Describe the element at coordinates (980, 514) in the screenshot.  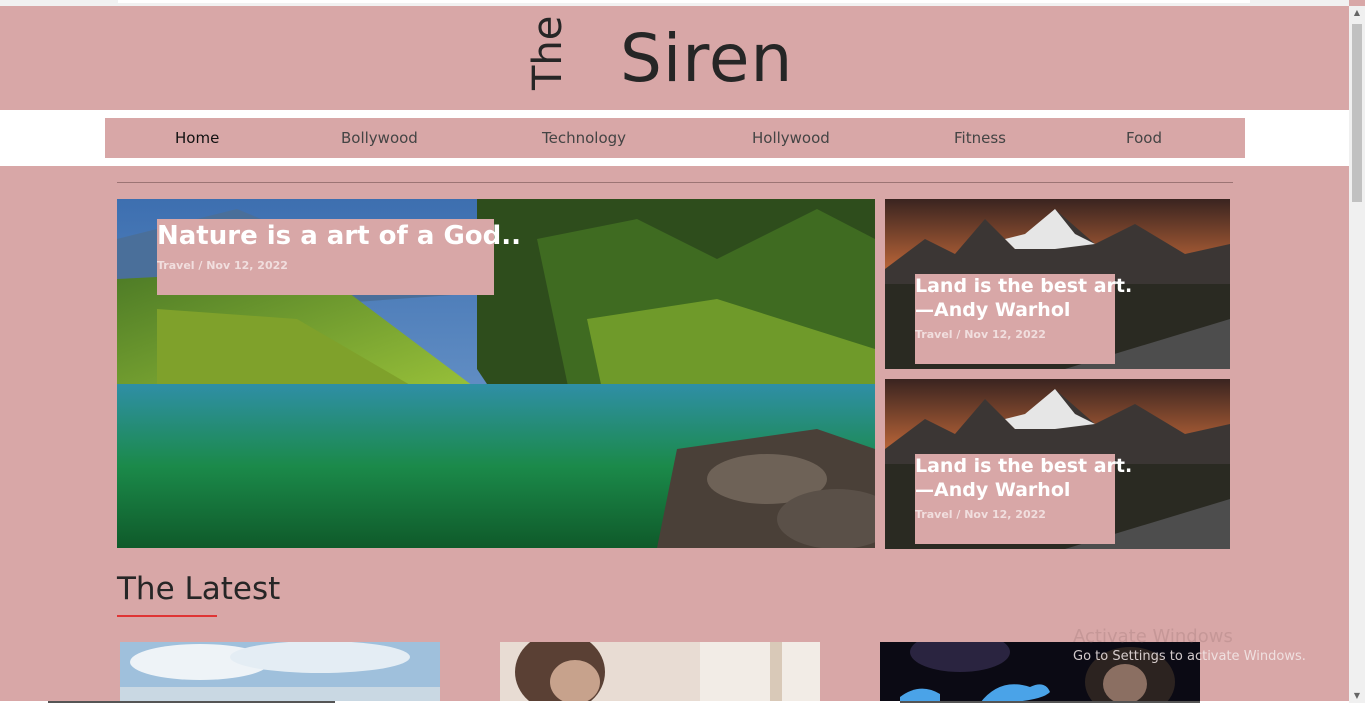
I see `featured-side-2-meta: Travel / Nov 12, 2022` at that location.